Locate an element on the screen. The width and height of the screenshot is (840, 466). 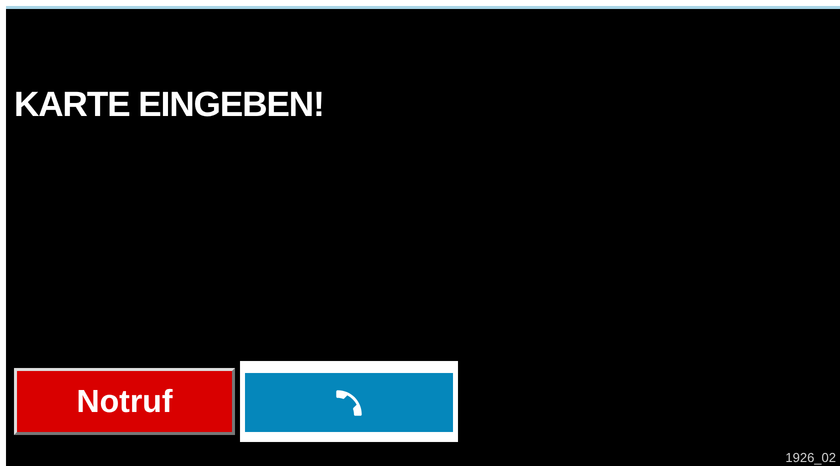
screen-code: 1926_02 is located at coordinates (810, 457).